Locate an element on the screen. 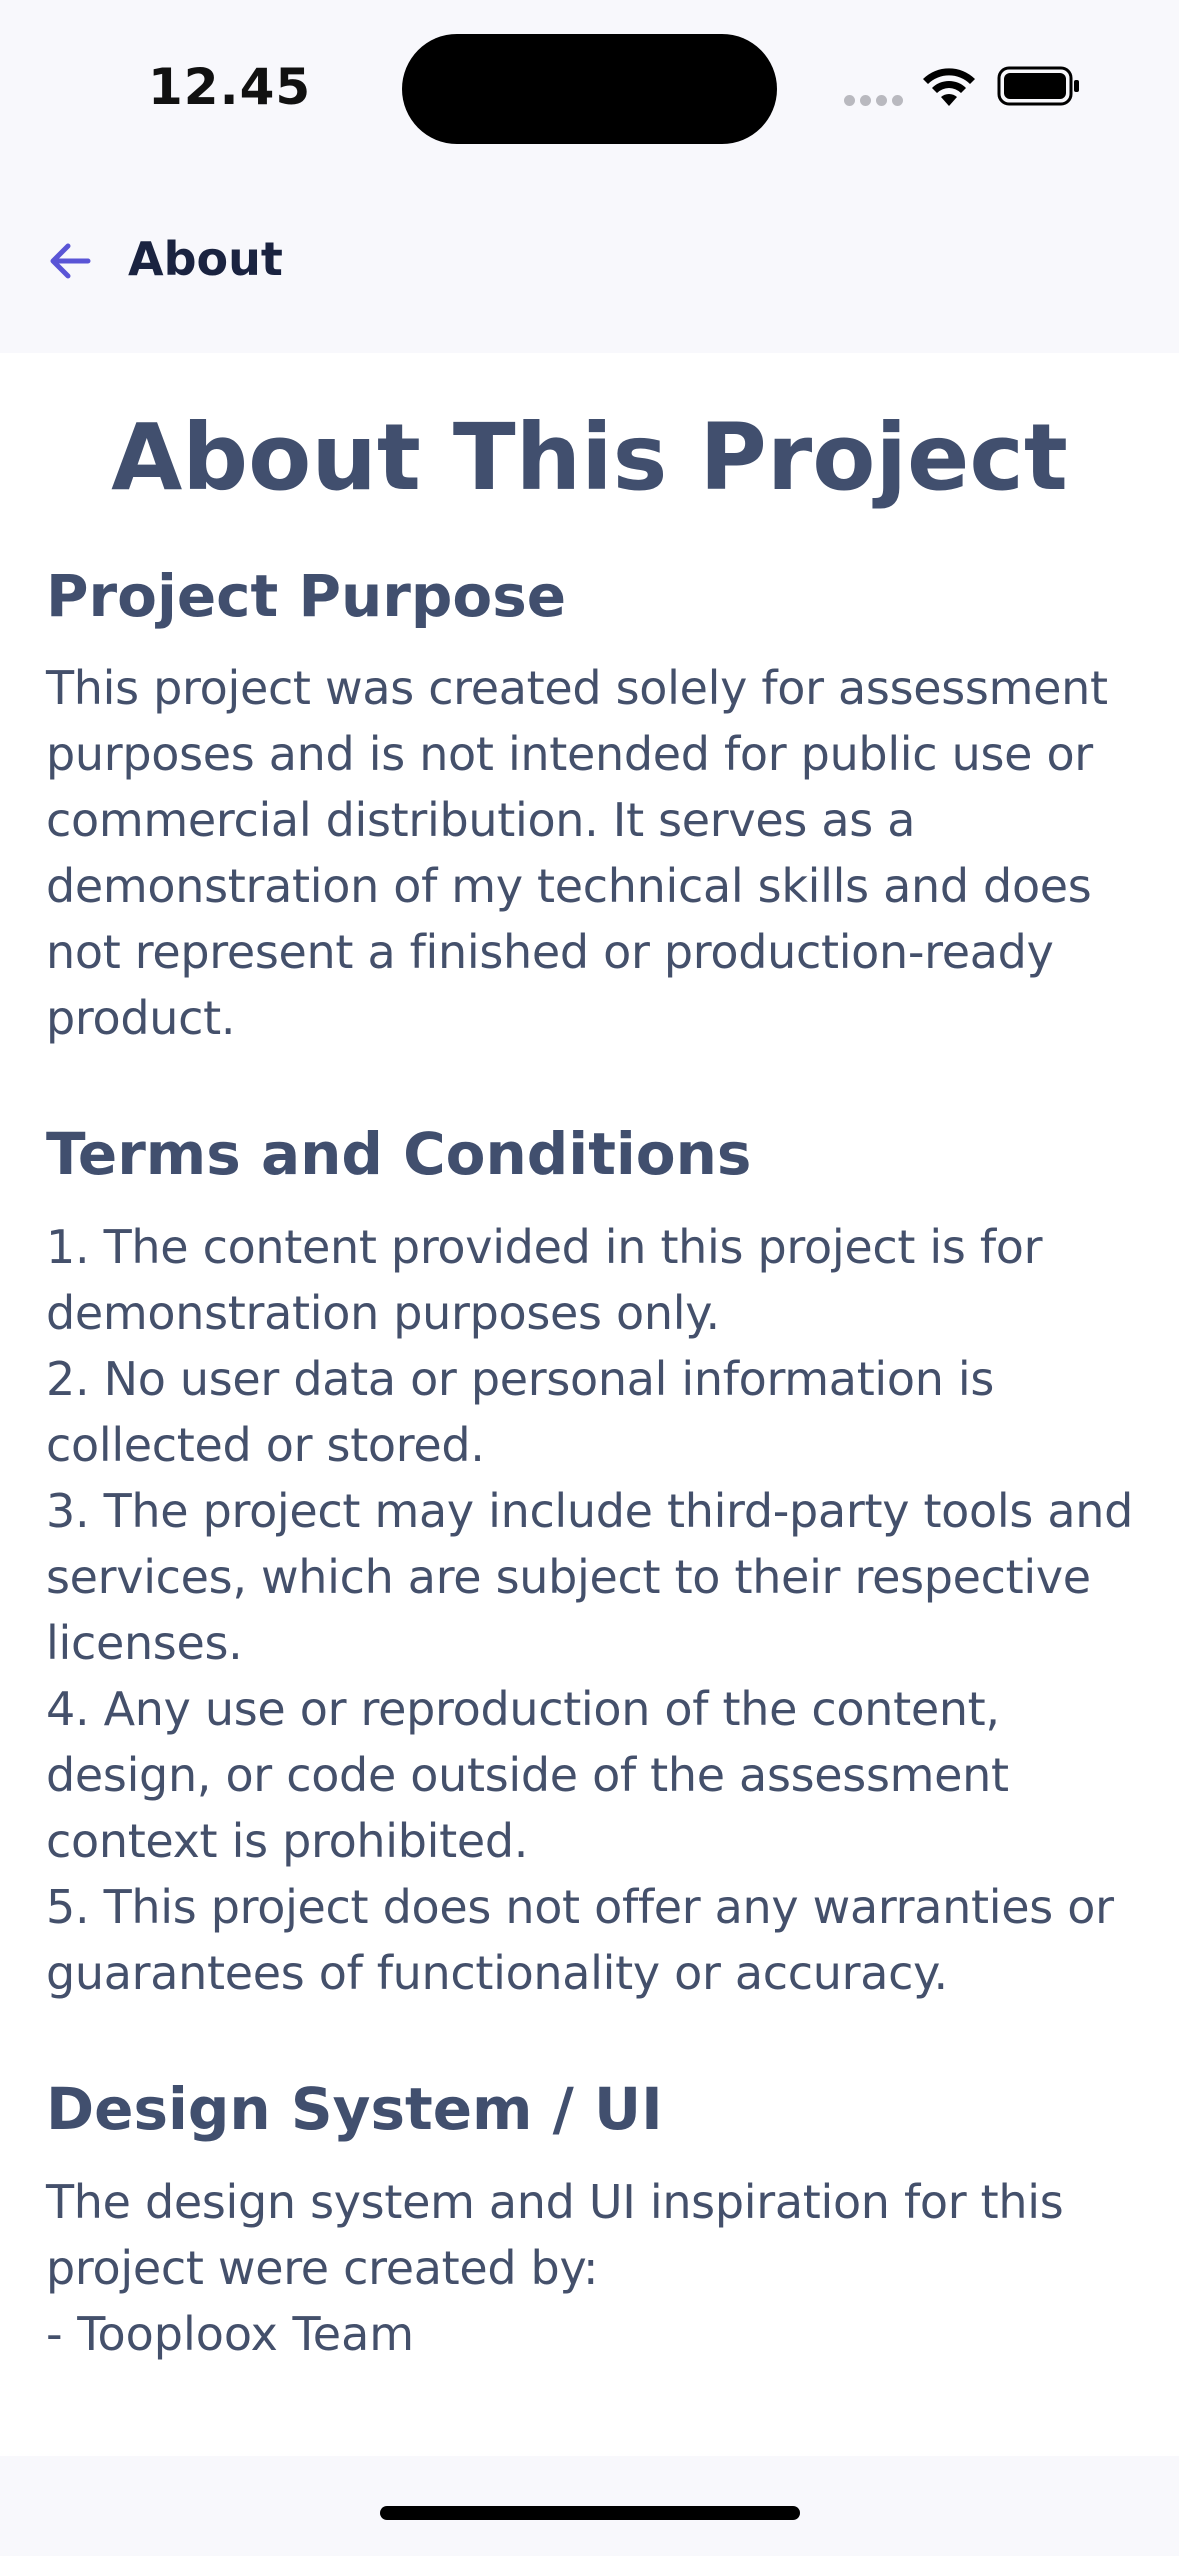 The image size is (1179, 2556). dynamic-island is located at coordinates (589, 89).